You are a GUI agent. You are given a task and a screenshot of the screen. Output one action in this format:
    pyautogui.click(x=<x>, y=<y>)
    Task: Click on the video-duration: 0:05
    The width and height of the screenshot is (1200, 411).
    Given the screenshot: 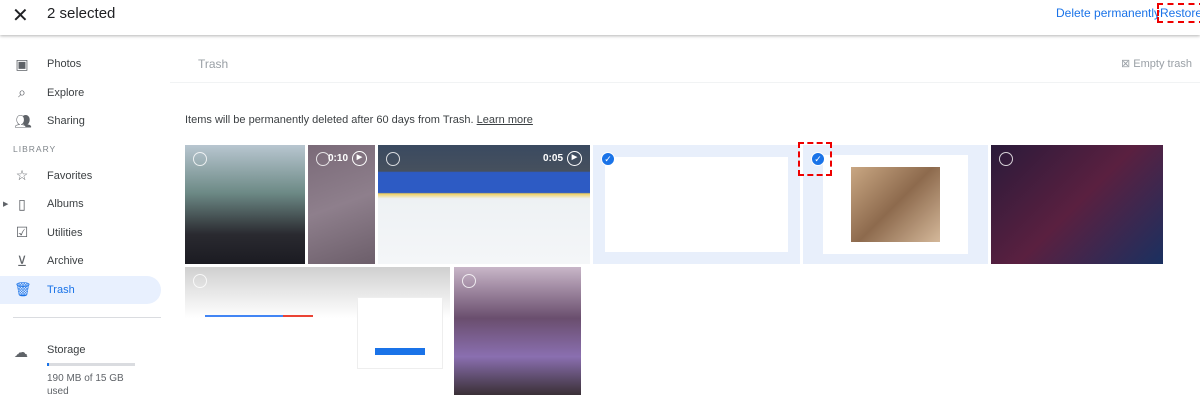 What is the action you would take?
    pyautogui.click(x=552, y=158)
    